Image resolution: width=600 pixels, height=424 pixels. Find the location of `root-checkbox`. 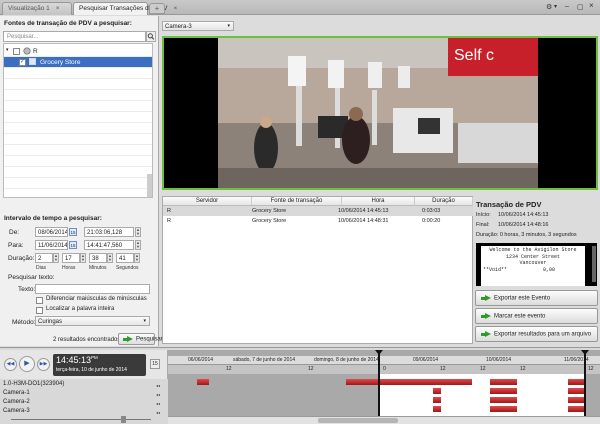

root-checkbox is located at coordinates (16, 51).